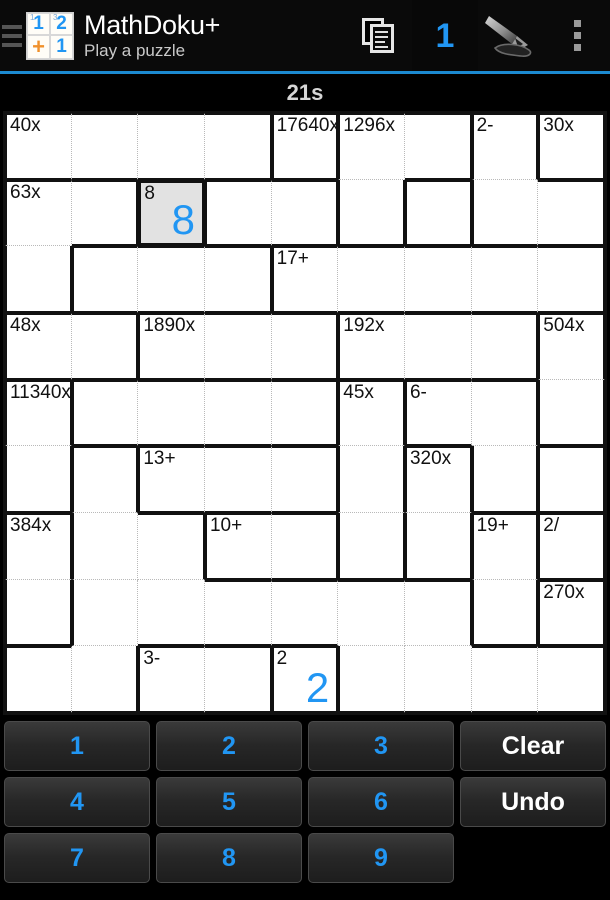 The image size is (610, 900). Describe the element at coordinates (571, 613) in the screenshot. I see `grid-cell-r8-c9: 270x` at that location.